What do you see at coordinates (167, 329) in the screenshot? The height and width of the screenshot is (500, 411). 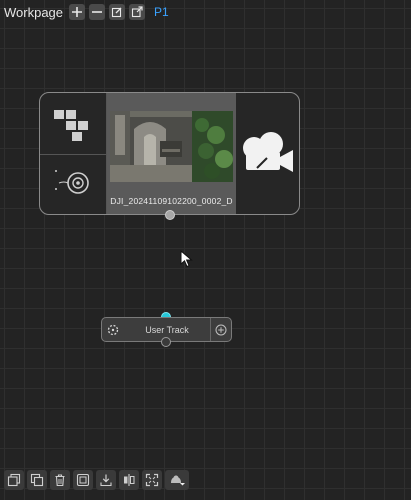 I see `track-node-label: User Track` at bounding box center [167, 329].